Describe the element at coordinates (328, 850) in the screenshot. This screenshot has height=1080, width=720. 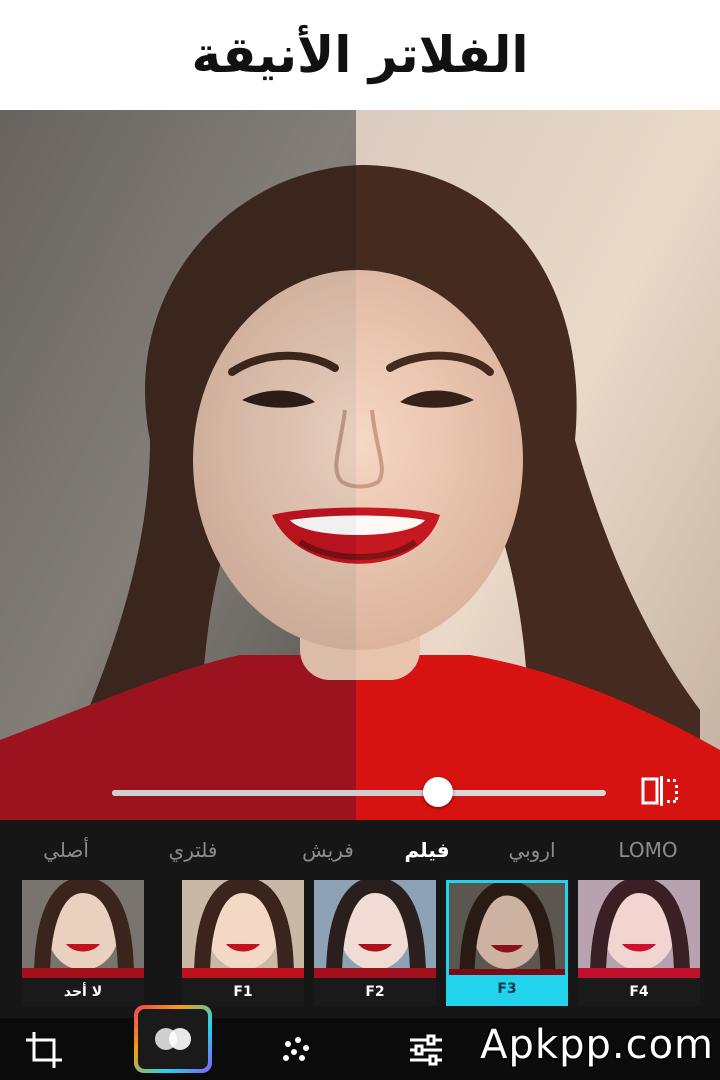
I see `filter-category-fresh: فريش` at that location.